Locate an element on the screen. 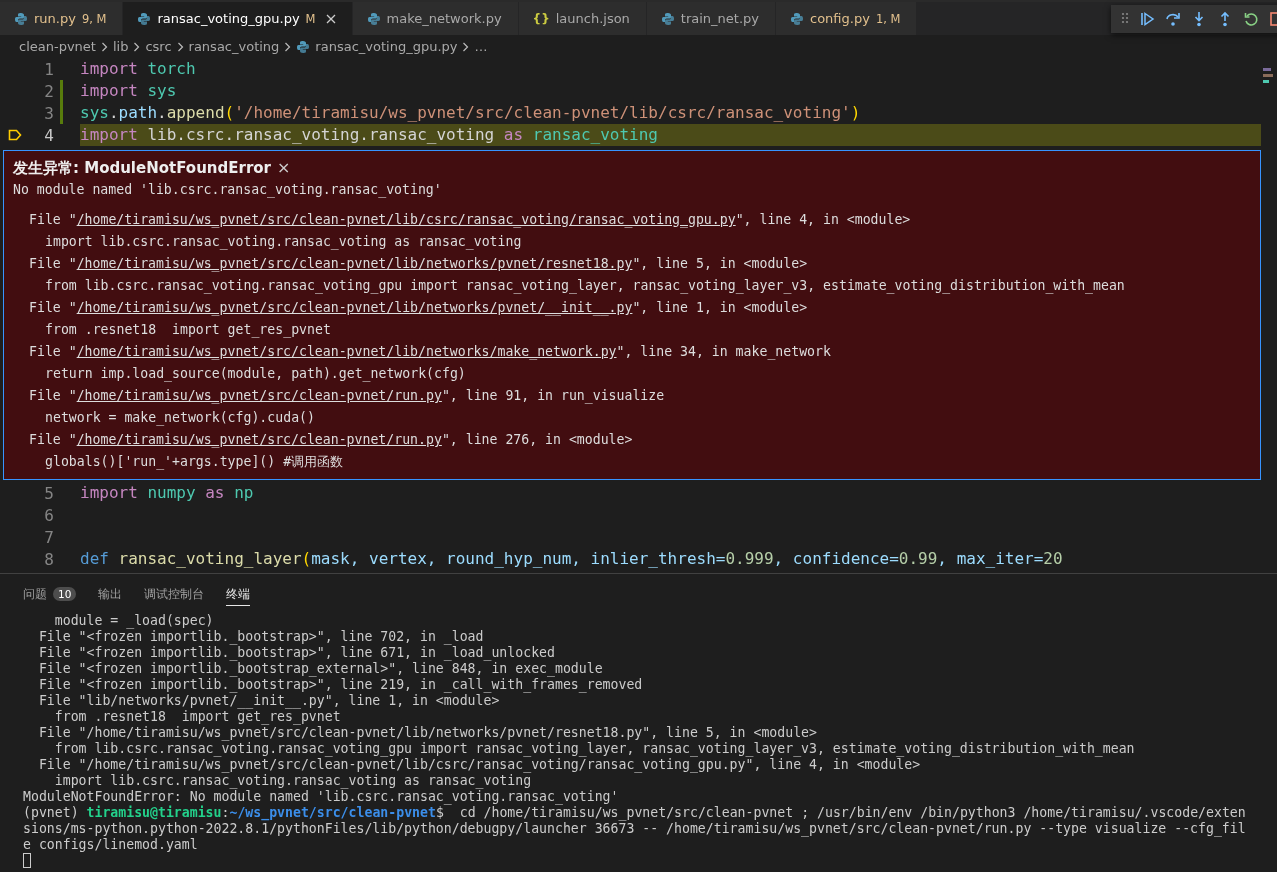  terminal-line: File "/home/tiramisu/ws_pvnet/src/clean-pvnet/lib/csrc/ransac_voting/ransac_voting_gpu.py", line 4, in <module> is located at coordinates (479, 765).